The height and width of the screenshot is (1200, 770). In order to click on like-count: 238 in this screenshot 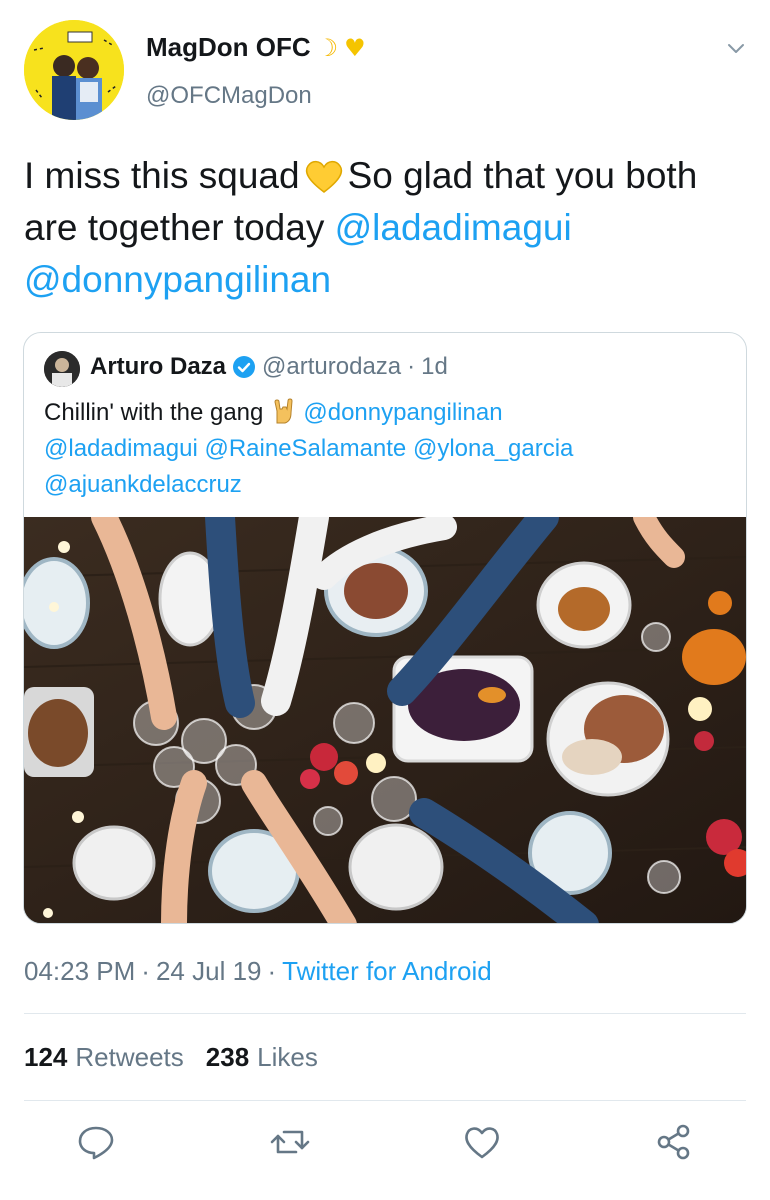, I will do `click(227, 1057)`.